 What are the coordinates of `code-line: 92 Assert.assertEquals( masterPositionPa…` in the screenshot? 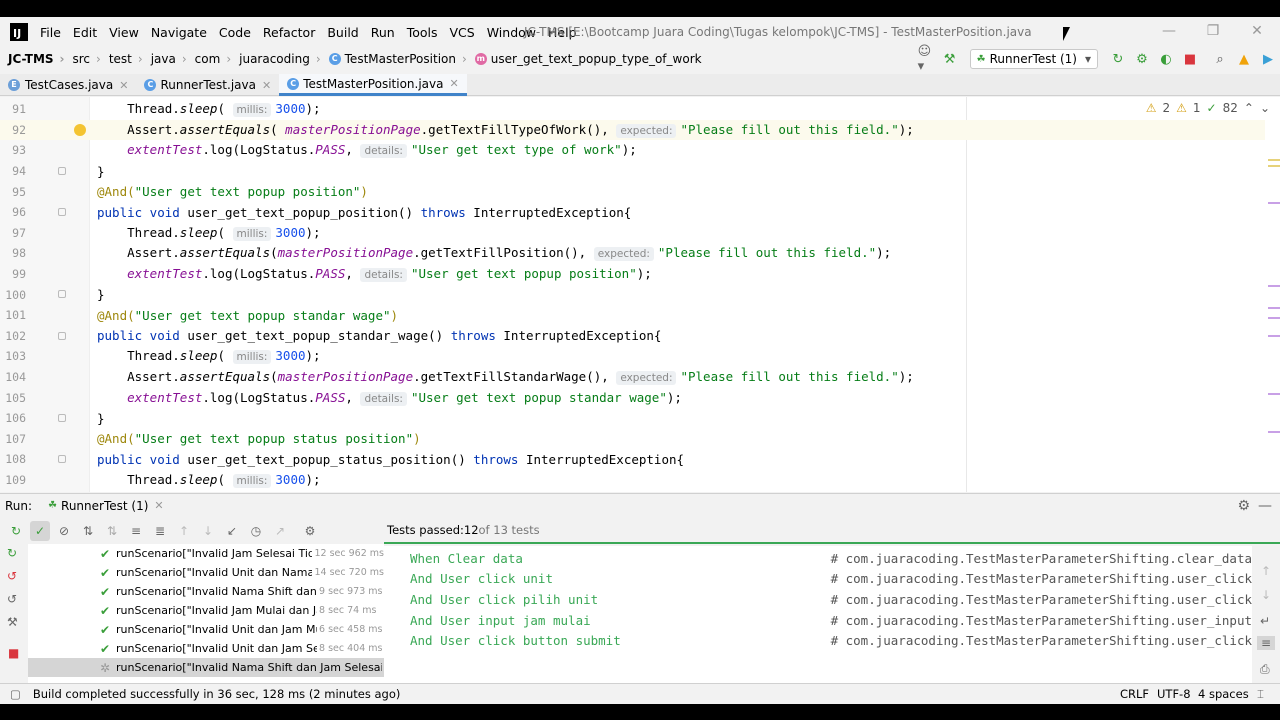 It's located at (632, 130).